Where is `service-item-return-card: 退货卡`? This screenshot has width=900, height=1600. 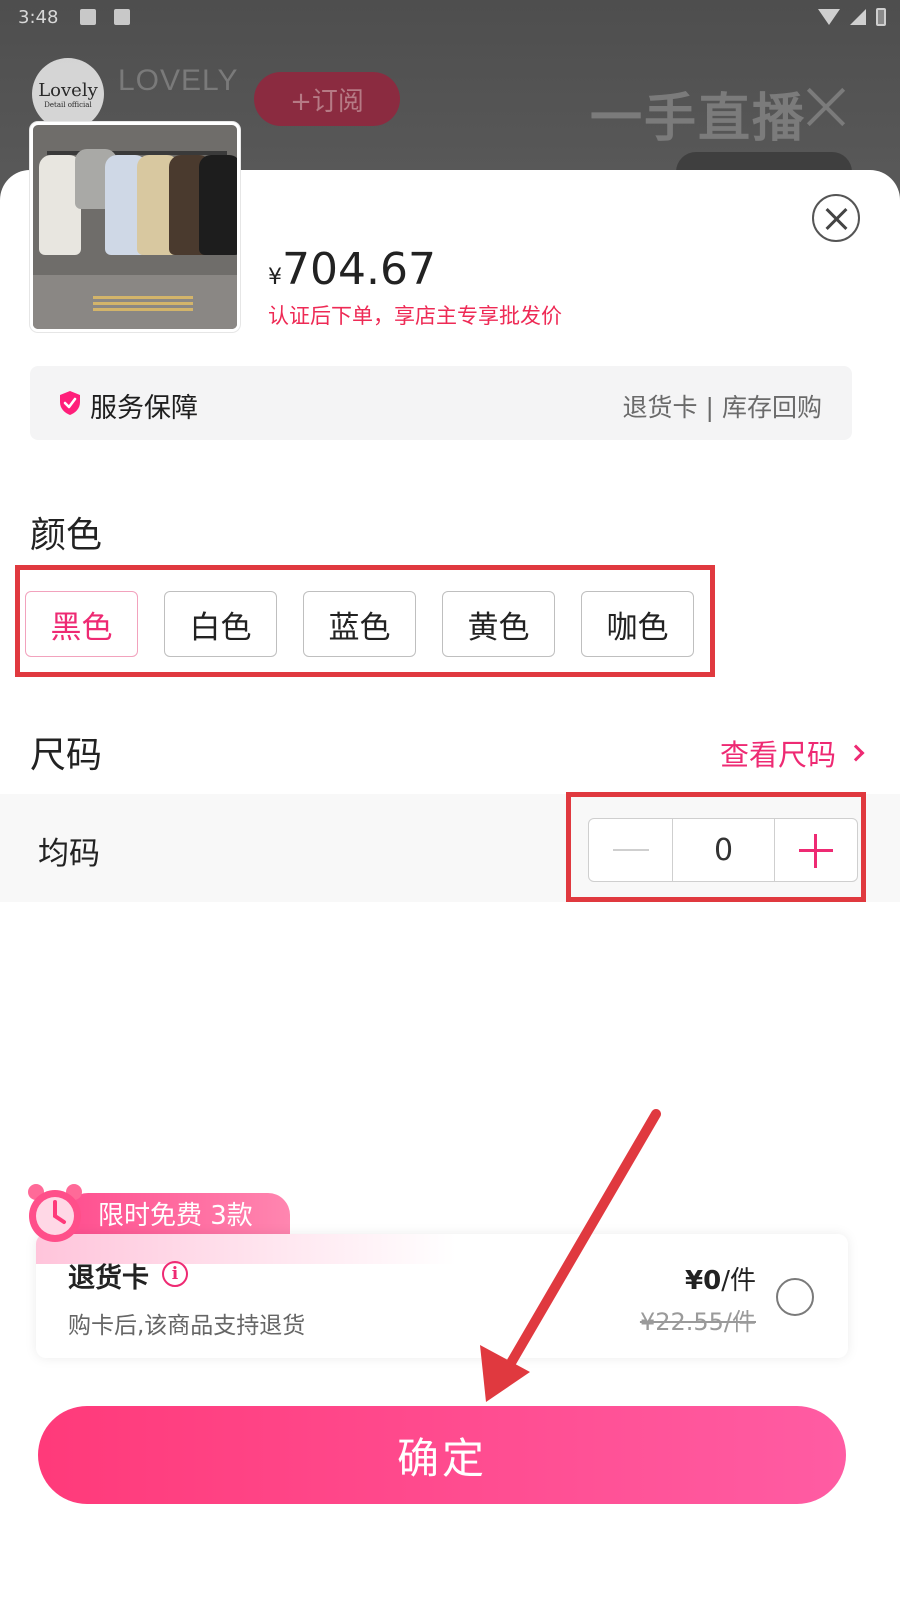 service-item-return-card: 退货卡 is located at coordinates (660, 407).